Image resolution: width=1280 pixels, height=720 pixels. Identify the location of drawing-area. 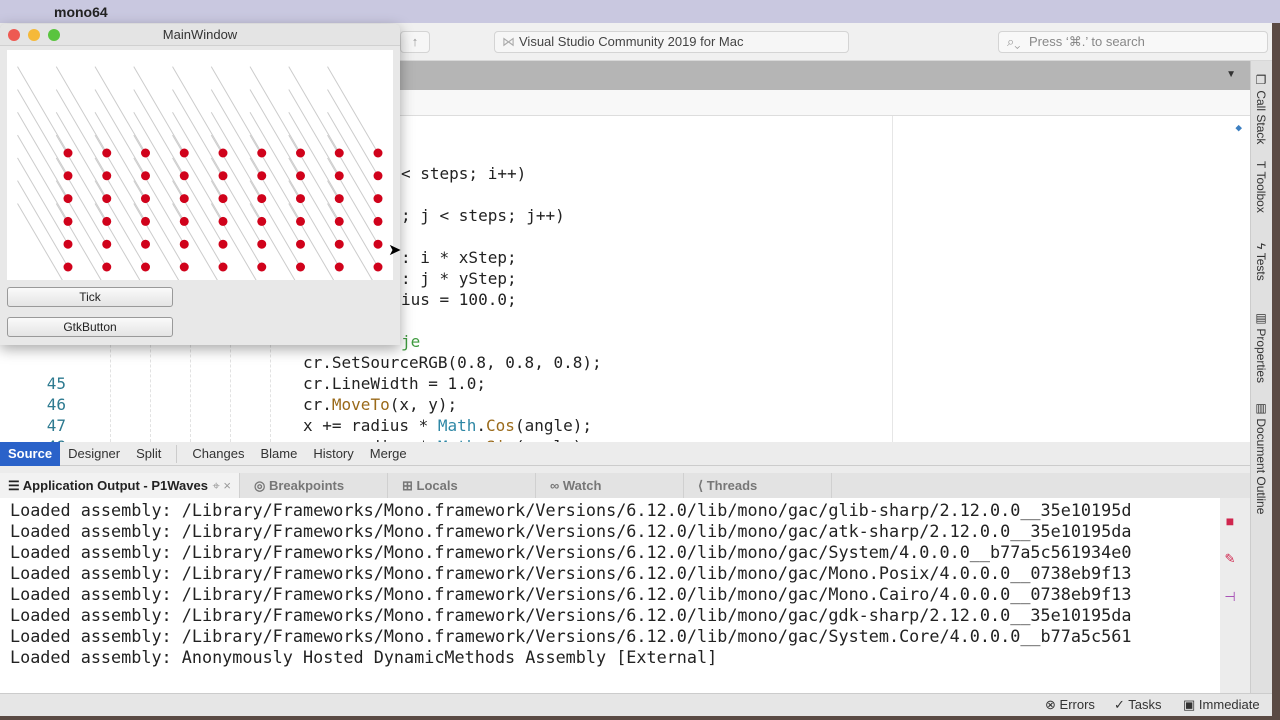
(200, 165).